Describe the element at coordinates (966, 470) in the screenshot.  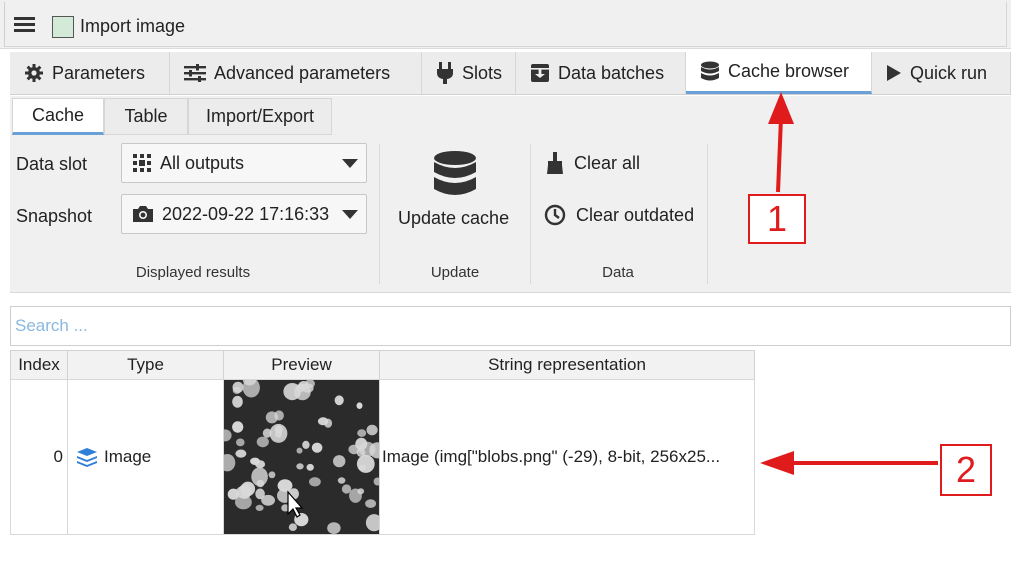
I see `callout-2: 2` at that location.